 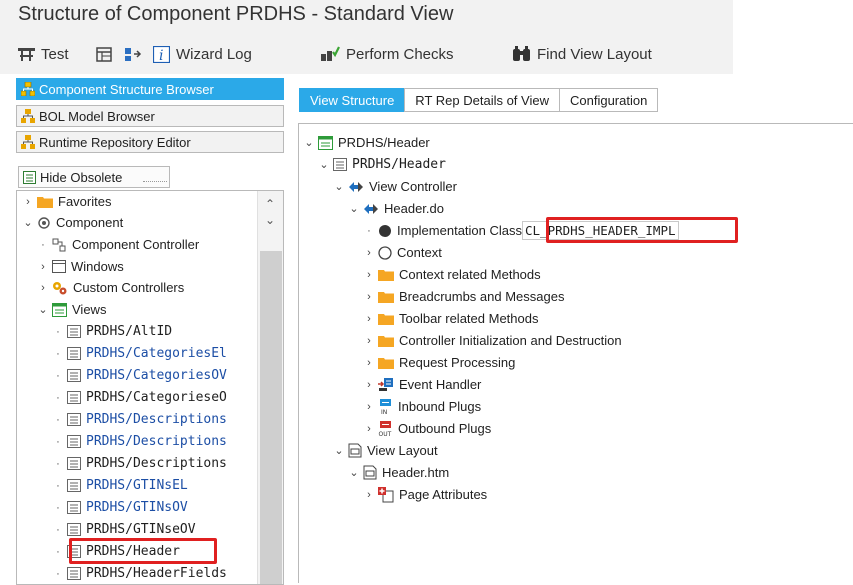 What do you see at coordinates (150, 89) in the screenshot?
I see `component-structure-browser-button: Component Structure Browser` at bounding box center [150, 89].